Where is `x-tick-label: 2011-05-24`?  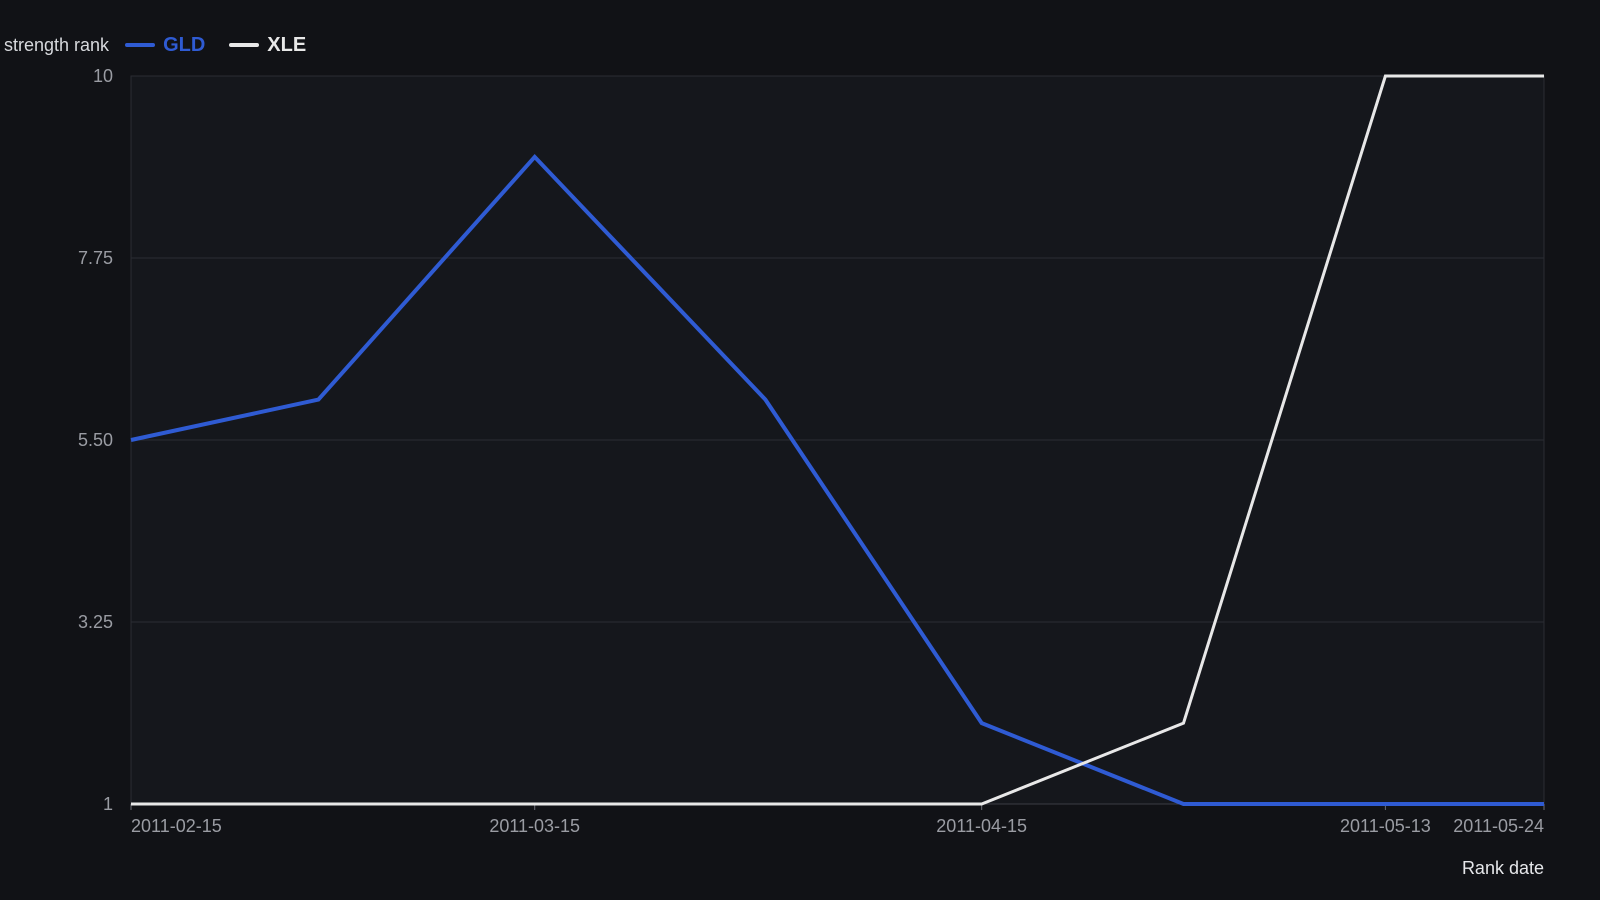
x-tick-label: 2011-05-24 is located at coordinates (1498, 826).